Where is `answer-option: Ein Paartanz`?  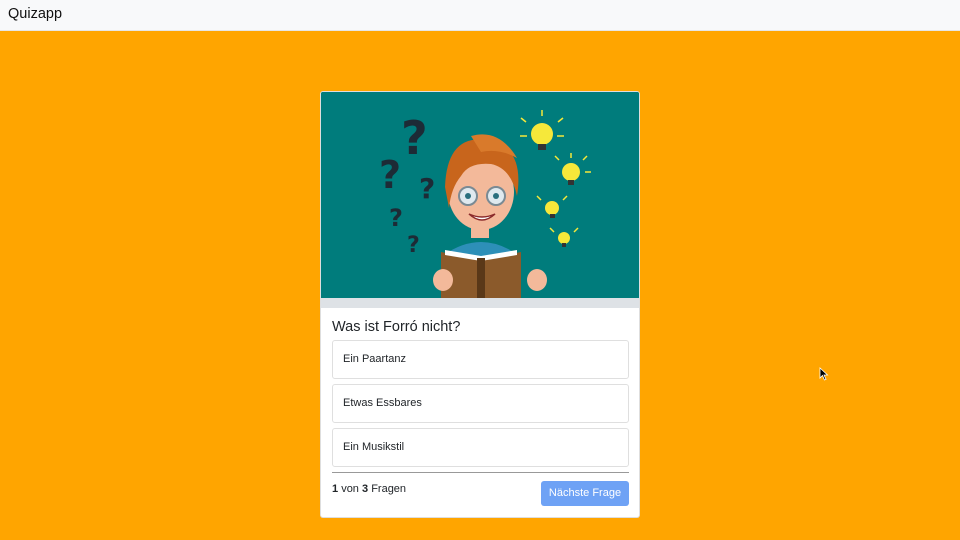 answer-option: Ein Paartanz is located at coordinates (480, 359).